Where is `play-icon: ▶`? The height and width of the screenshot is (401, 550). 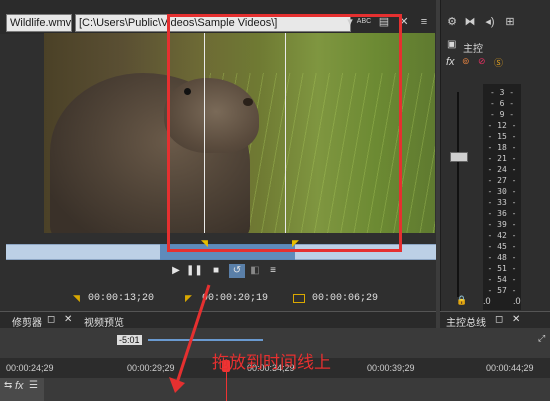
play-icon: ▶ is located at coordinates (176, 271).